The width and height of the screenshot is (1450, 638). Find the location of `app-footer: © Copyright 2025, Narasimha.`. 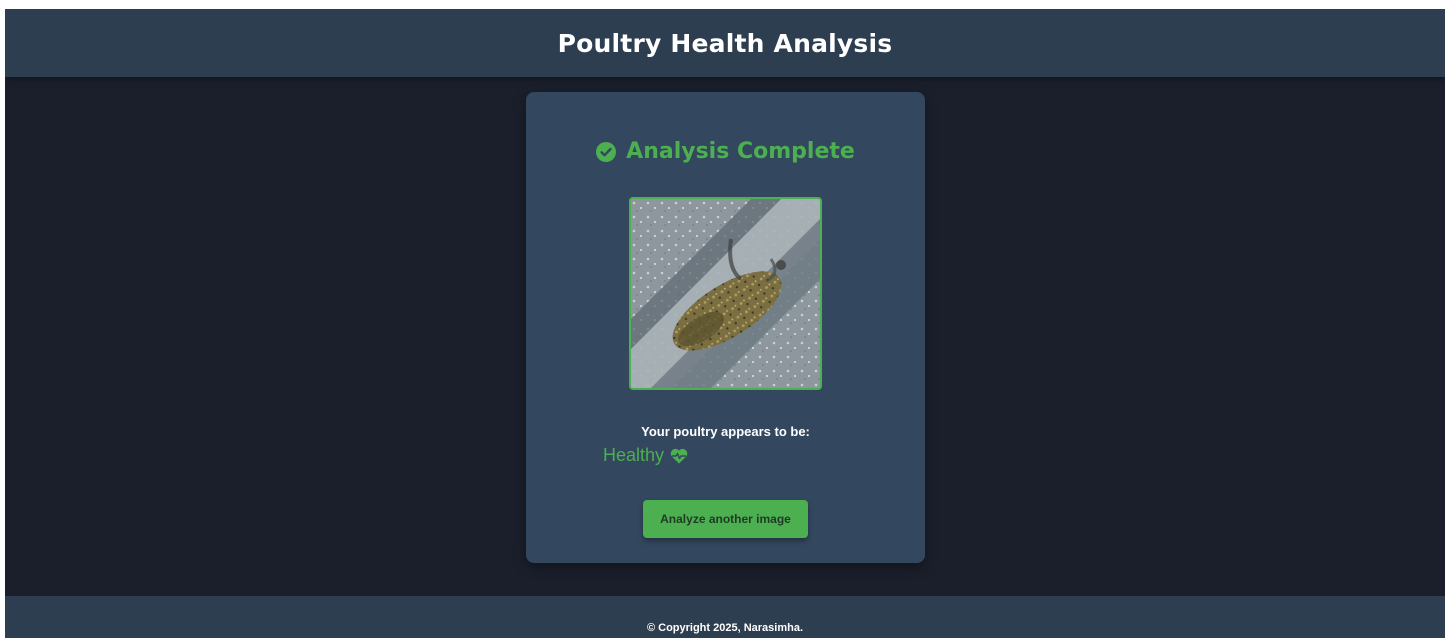

app-footer: © Copyright 2025, Narasimha. is located at coordinates (725, 617).